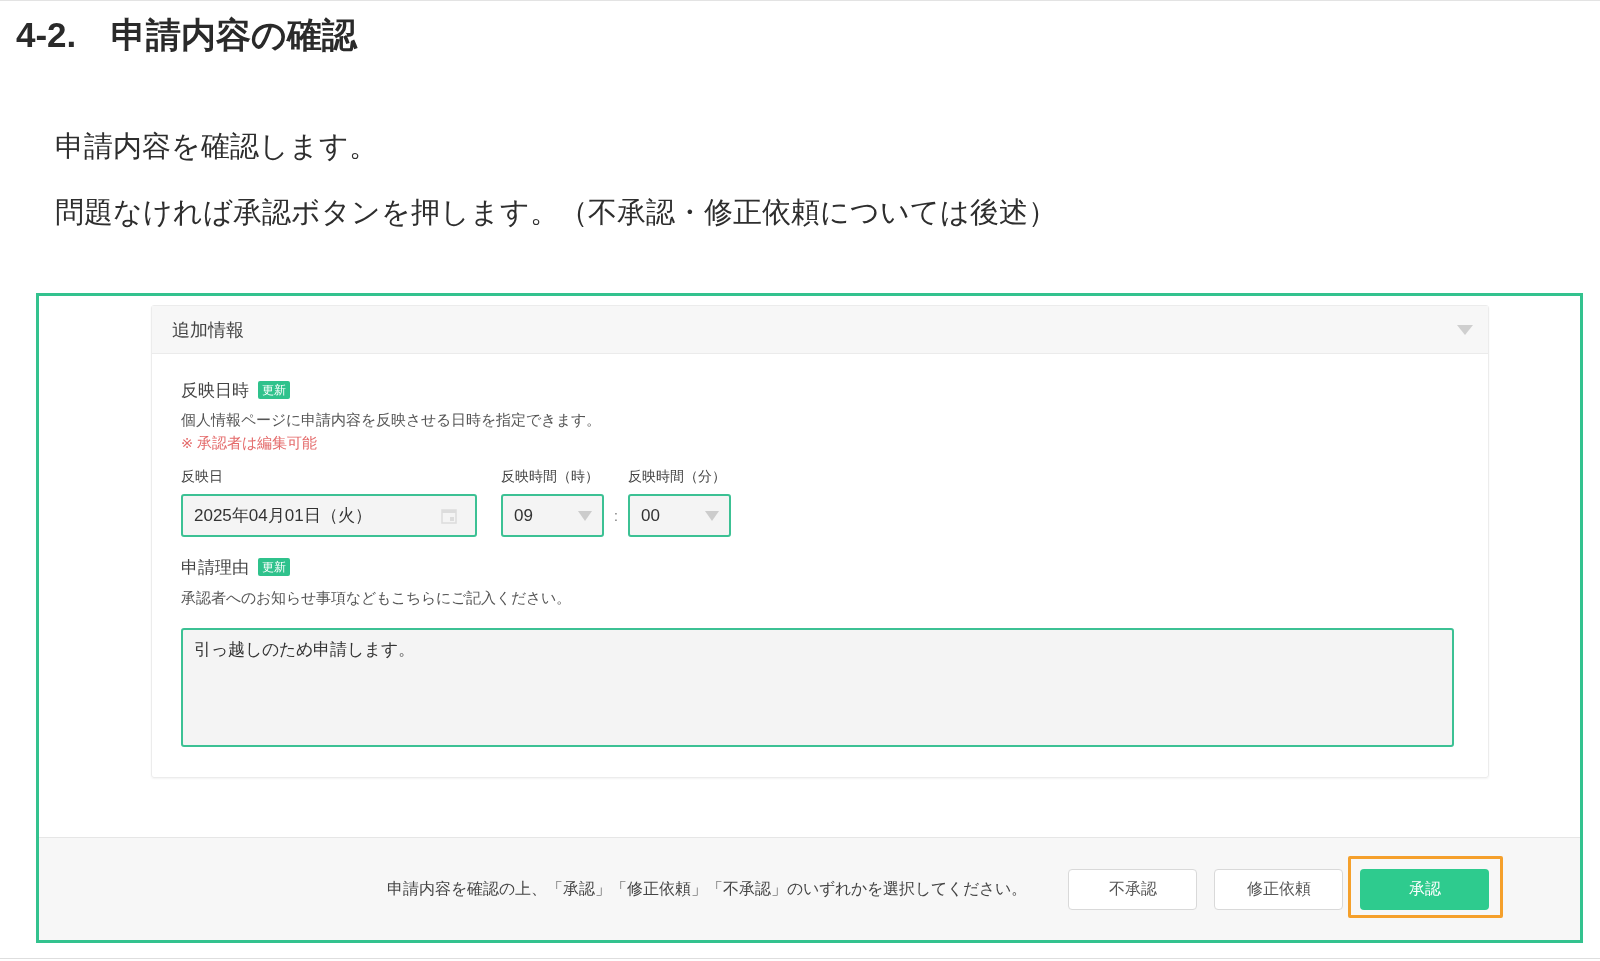  Describe the element at coordinates (550, 476) in the screenshot. I see `field-label: 反映時間（時）` at that location.